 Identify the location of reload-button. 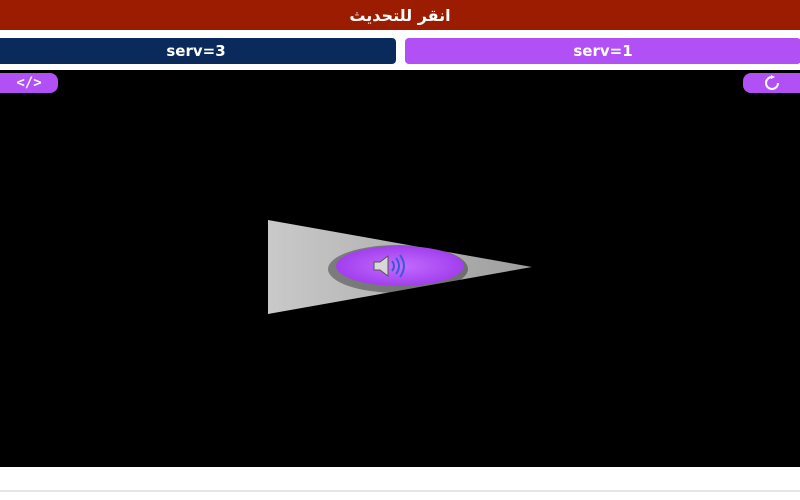
(771, 83).